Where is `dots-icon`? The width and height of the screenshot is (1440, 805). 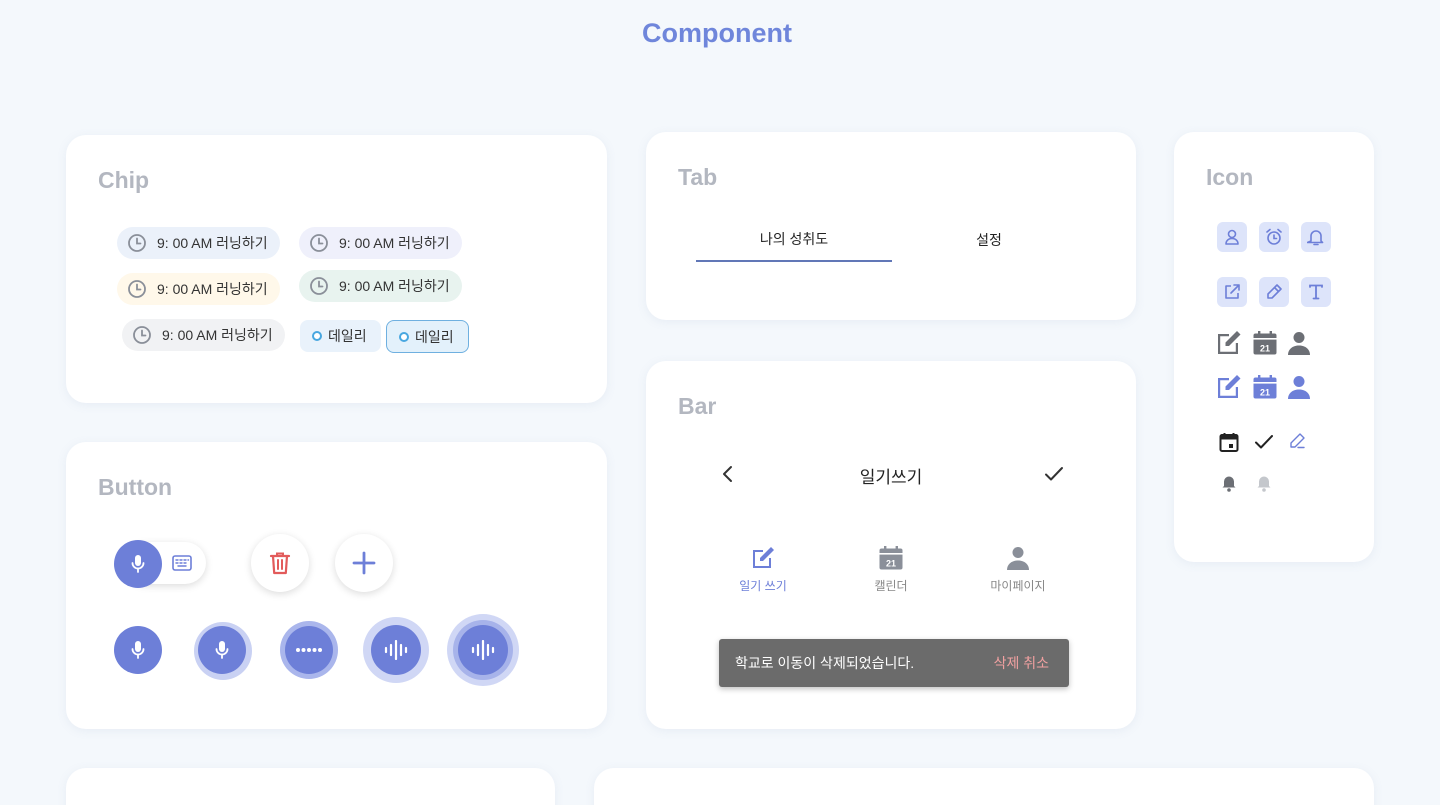
dots-icon is located at coordinates (309, 650).